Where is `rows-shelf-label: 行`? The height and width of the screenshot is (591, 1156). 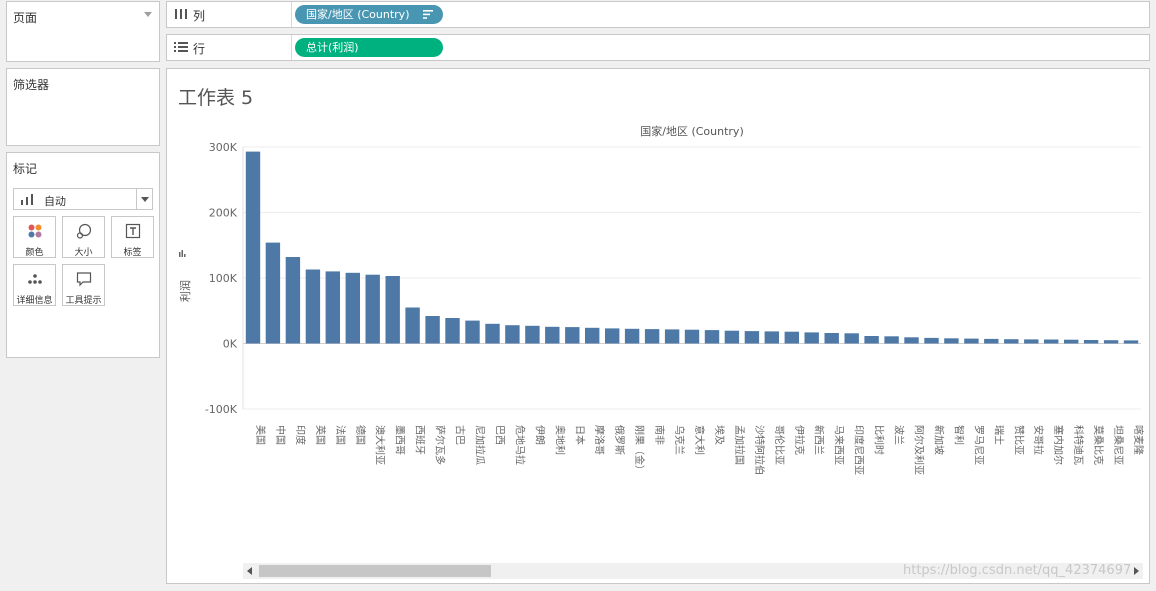 rows-shelf-label: 行 is located at coordinates (229, 47).